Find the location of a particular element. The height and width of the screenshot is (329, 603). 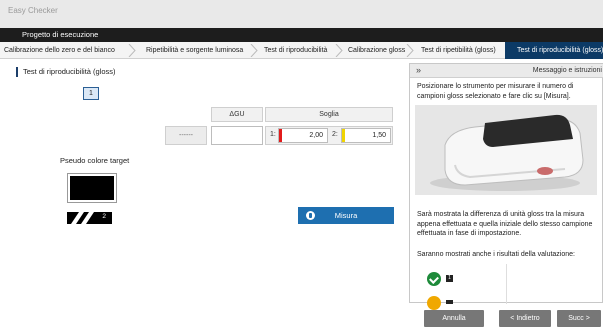

section-title: Test di riproducibilità (gloss) is located at coordinates (66, 72).